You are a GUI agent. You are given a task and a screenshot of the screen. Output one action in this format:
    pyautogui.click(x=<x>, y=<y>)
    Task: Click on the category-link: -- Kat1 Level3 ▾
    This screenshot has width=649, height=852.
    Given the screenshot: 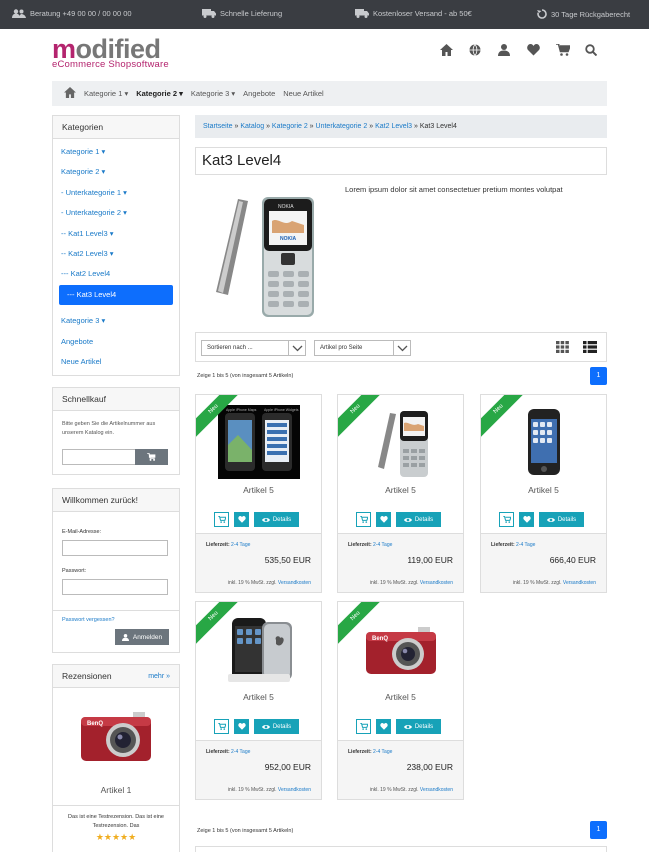 What is the action you would take?
    pyautogui.click(x=116, y=234)
    